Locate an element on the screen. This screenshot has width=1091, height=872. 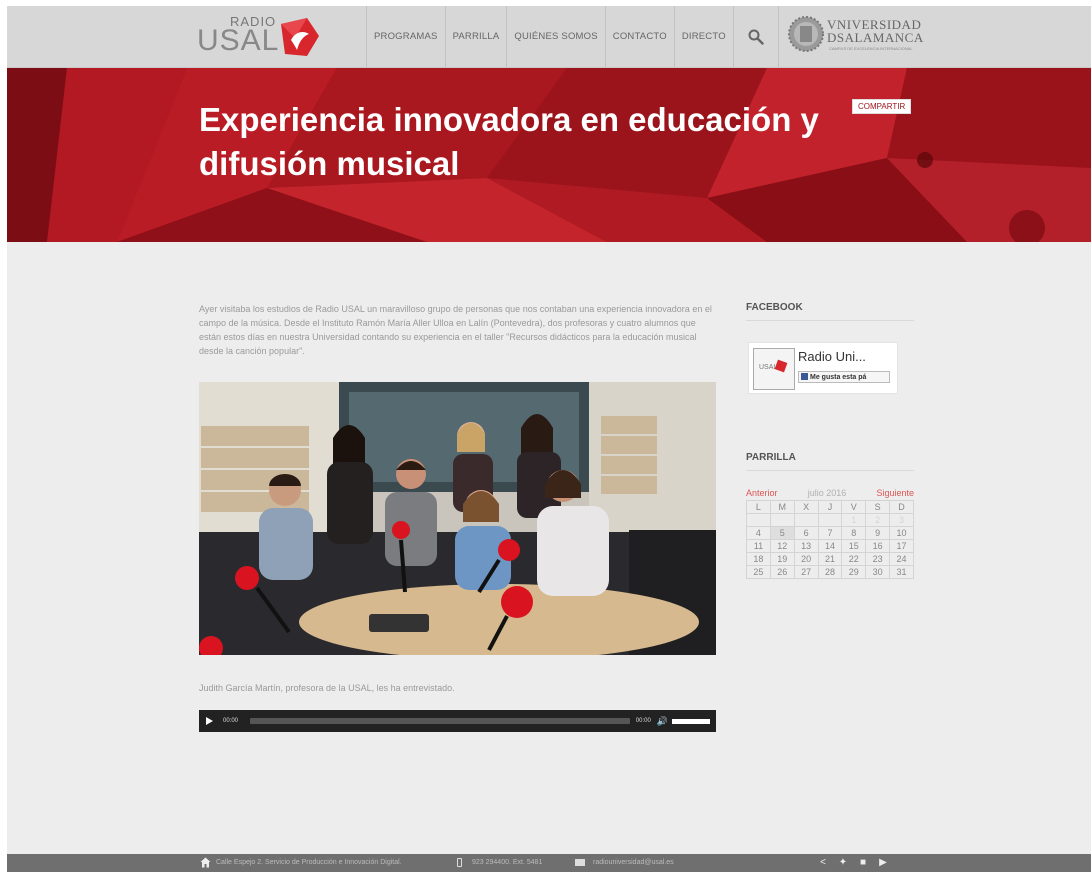
calendar-day: 17 is located at coordinates (901, 546).